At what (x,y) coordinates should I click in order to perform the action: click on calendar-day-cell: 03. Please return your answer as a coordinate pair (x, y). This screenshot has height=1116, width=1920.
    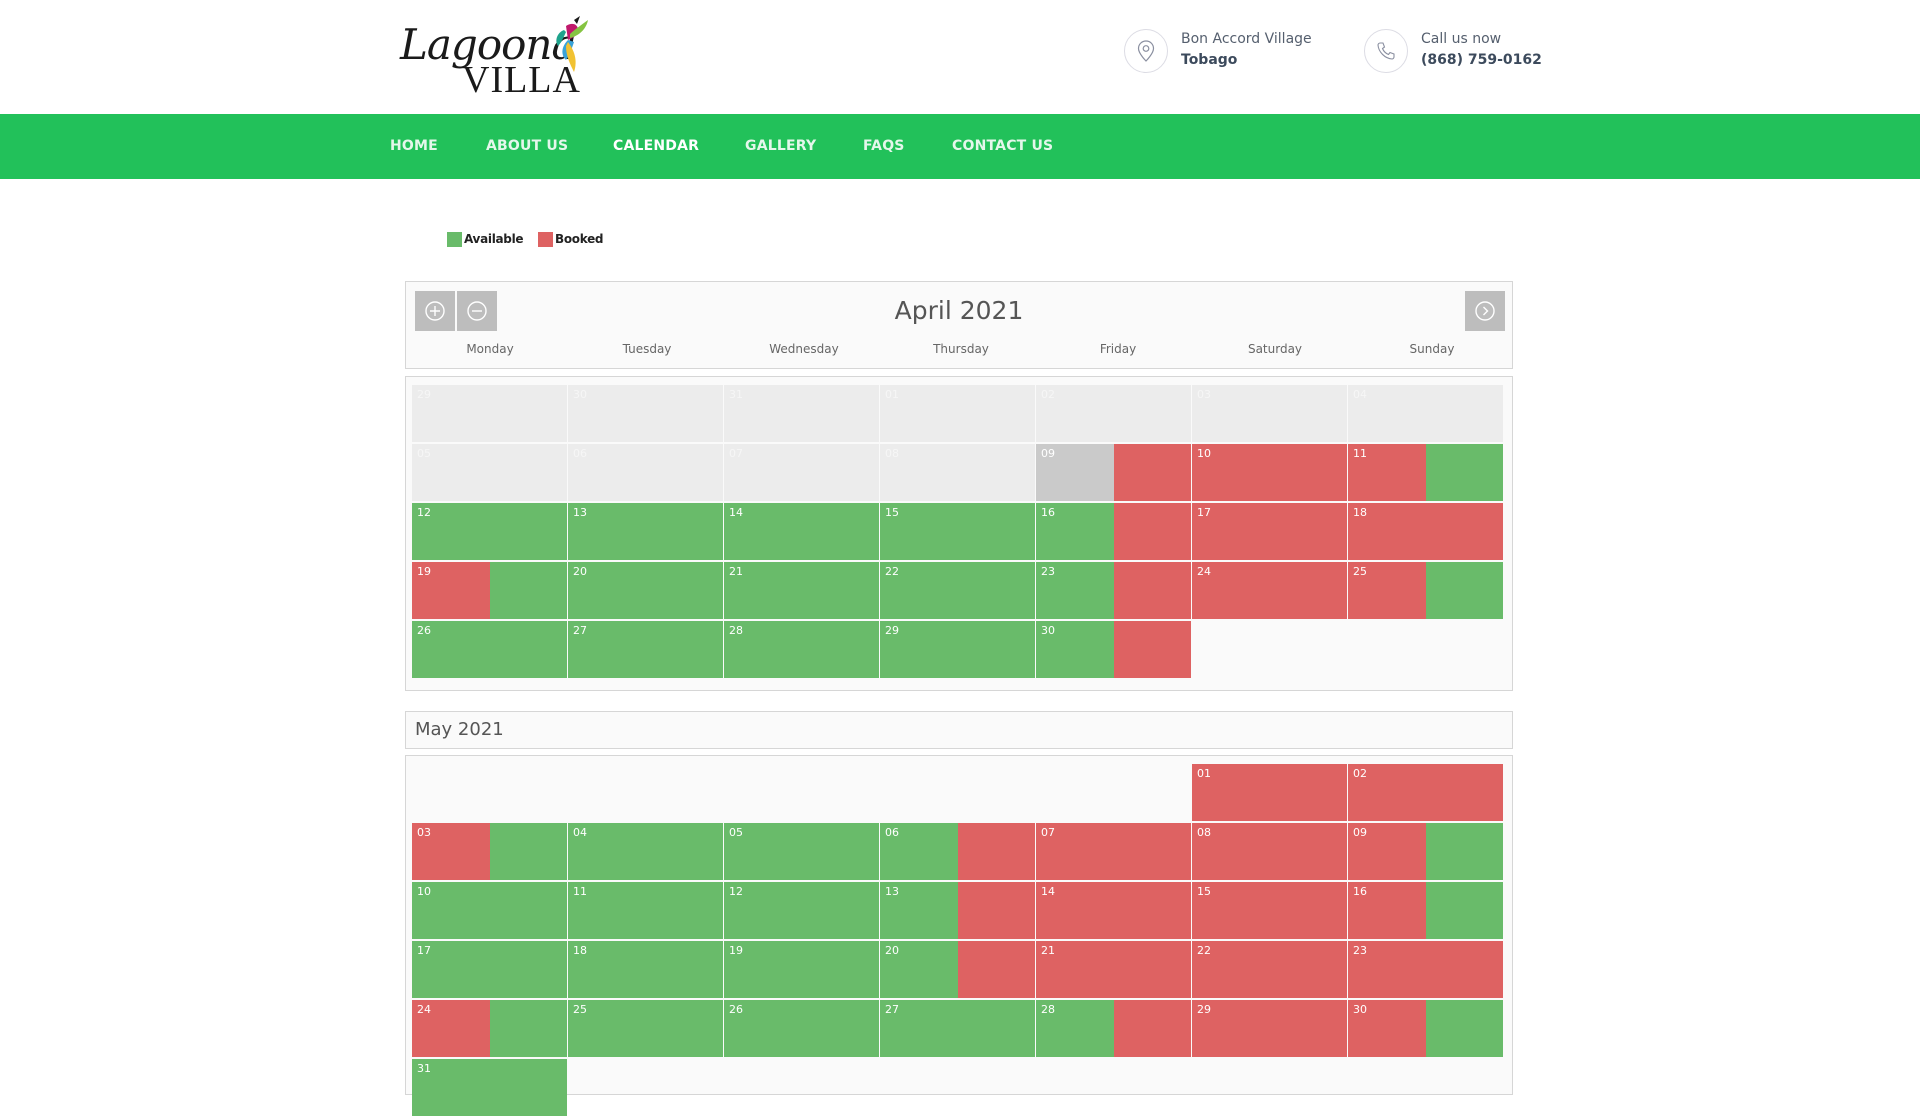
    Looking at the image, I should click on (489, 851).